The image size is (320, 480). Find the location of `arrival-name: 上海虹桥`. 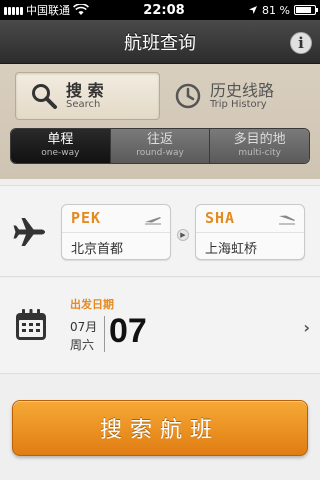

arrival-name: 上海虹桥 is located at coordinates (231, 249).